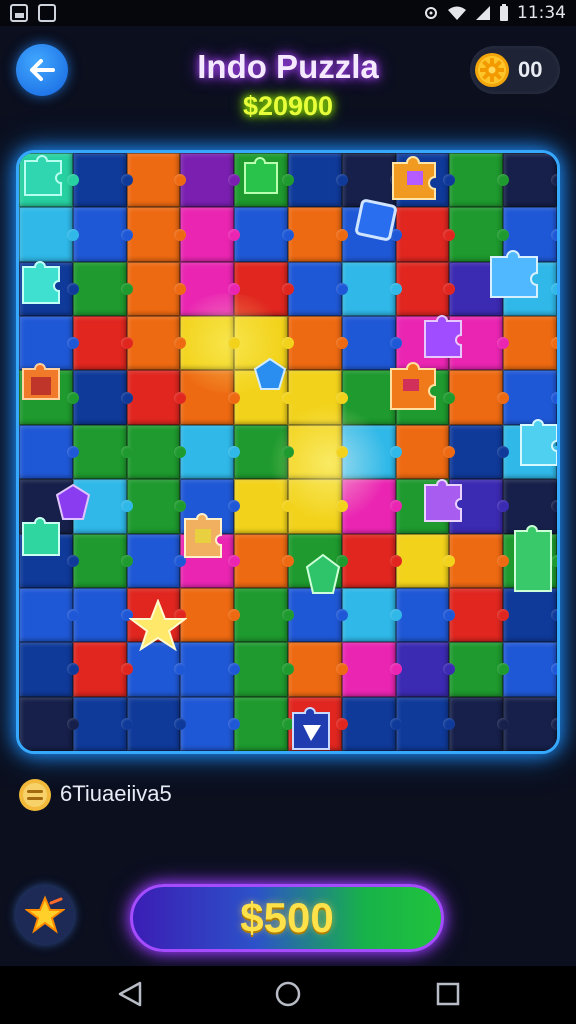 This screenshot has height=1024, width=576. What do you see at coordinates (448, 994) in the screenshot?
I see `nav-recent-apps-icon` at bounding box center [448, 994].